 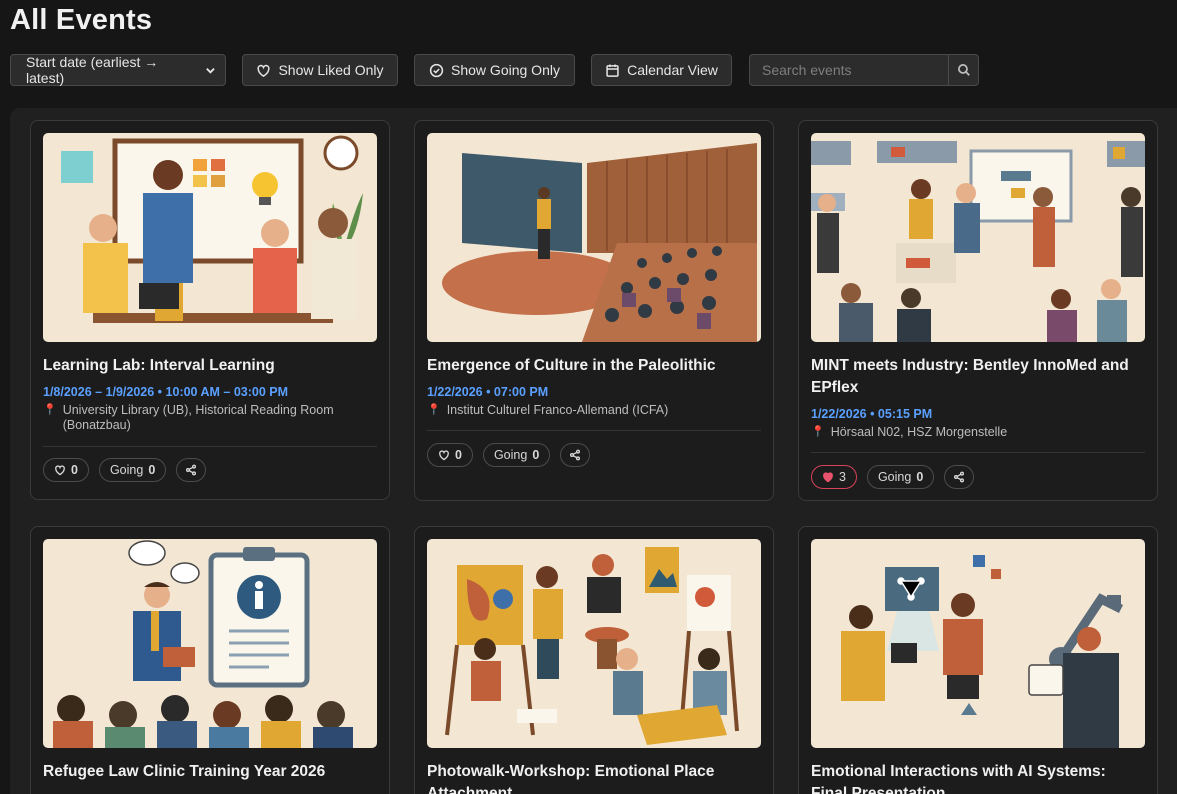 What do you see at coordinates (331, 70) in the screenshot?
I see `show-liked-only-label: Show Liked Only` at bounding box center [331, 70].